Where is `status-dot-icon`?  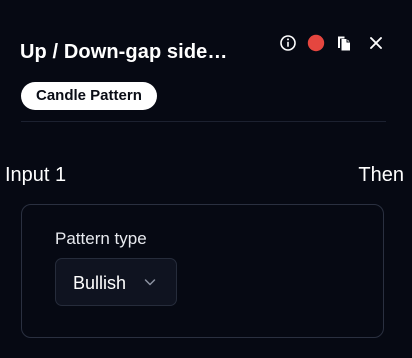 status-dot-icon is located at coordinates (316, 43).